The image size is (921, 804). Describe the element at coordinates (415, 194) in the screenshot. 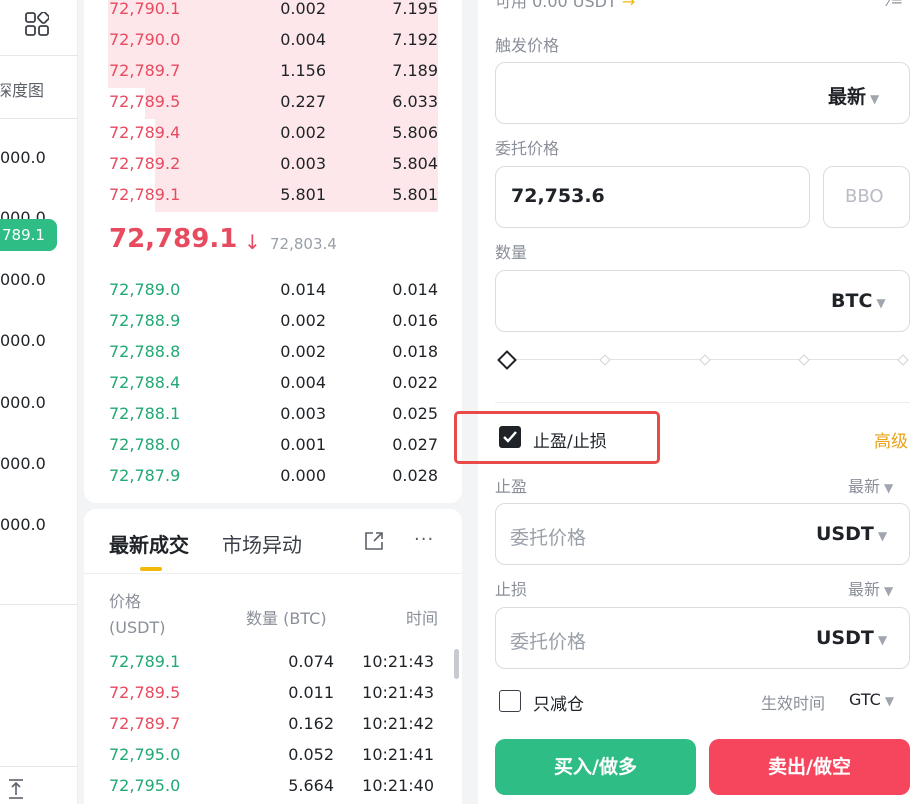

I see `ask-total: 5.801` at that location.